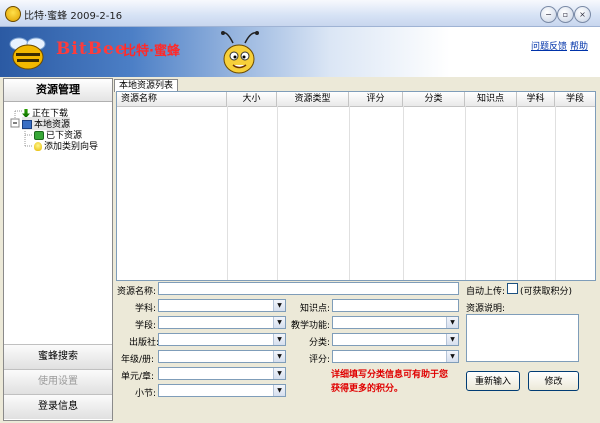 This screenshot has height=423, width=600. I want to click on section-select: ▼, so click(222, 390).